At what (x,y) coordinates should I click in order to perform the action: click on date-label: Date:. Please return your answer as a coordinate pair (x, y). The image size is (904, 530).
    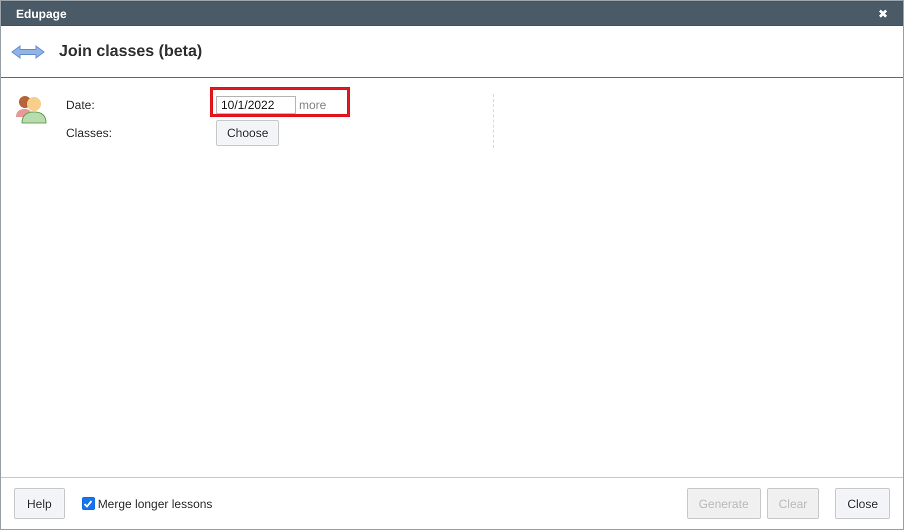
    Looking at the image, I should click on (81, 105).